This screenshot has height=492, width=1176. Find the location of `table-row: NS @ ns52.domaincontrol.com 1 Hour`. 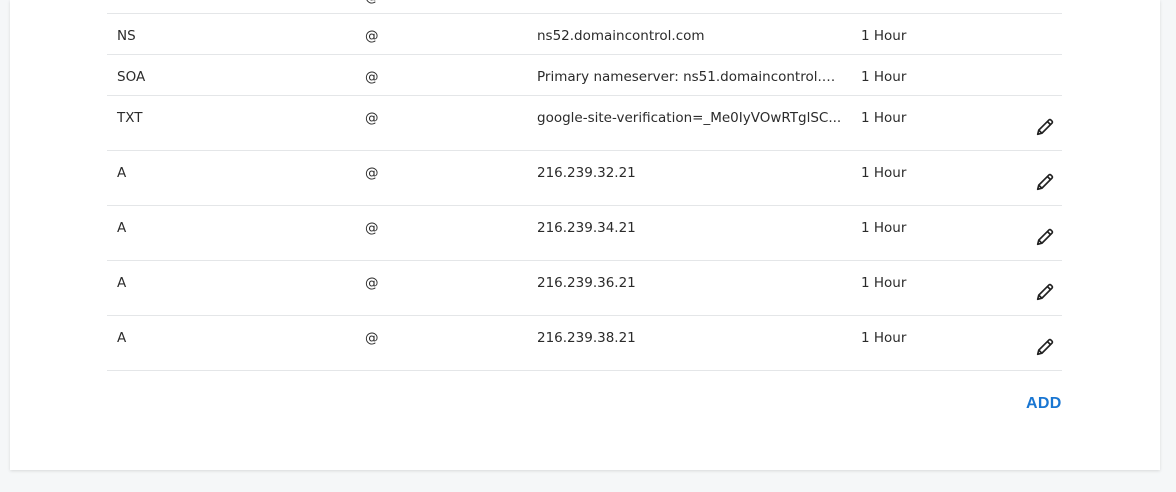

table-row: NS @ ns52.domaincontrol.com 1 Hour is located at coordinates (584, 34).